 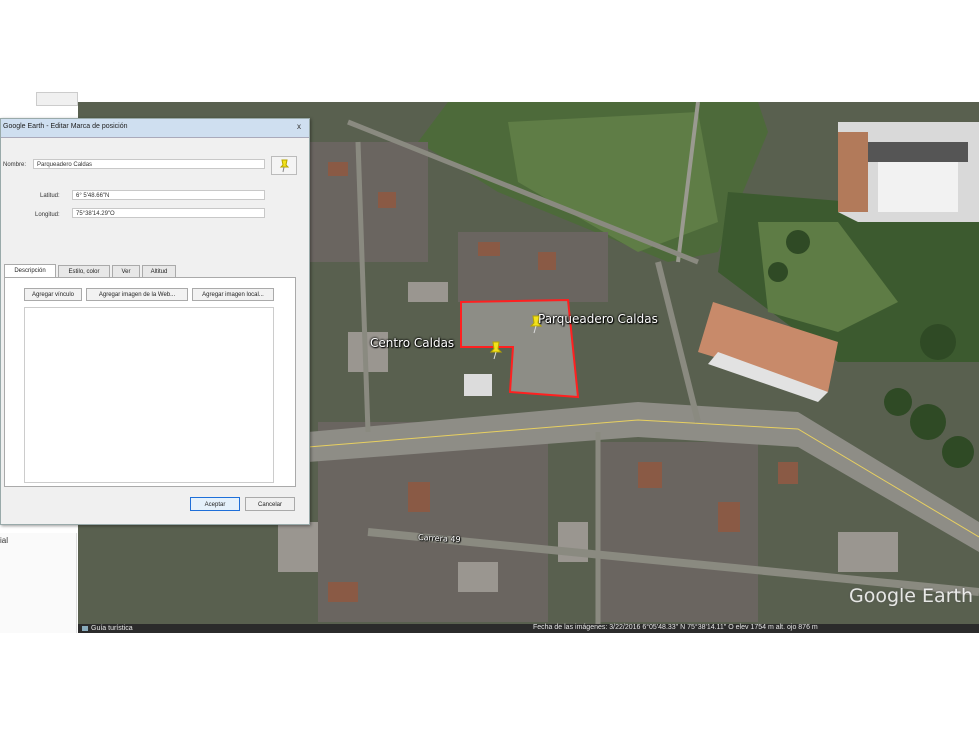 I want to click on dialog-title: Google Earth - Editar Marca de posición, so click(x=65, y=126).